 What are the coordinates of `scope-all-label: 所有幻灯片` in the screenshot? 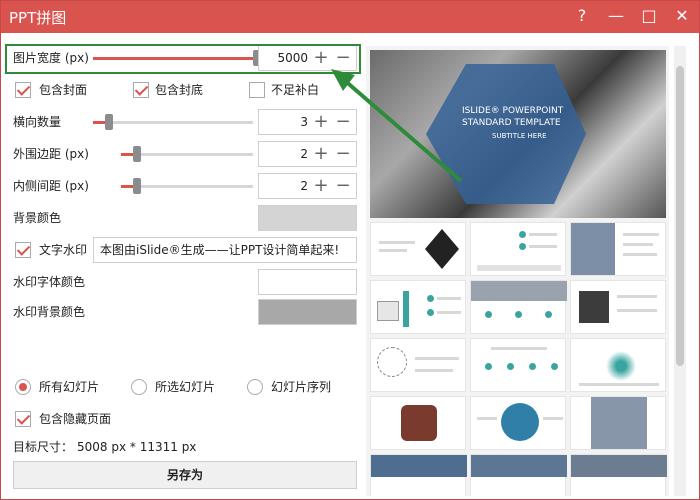 It's located at (69, 387).